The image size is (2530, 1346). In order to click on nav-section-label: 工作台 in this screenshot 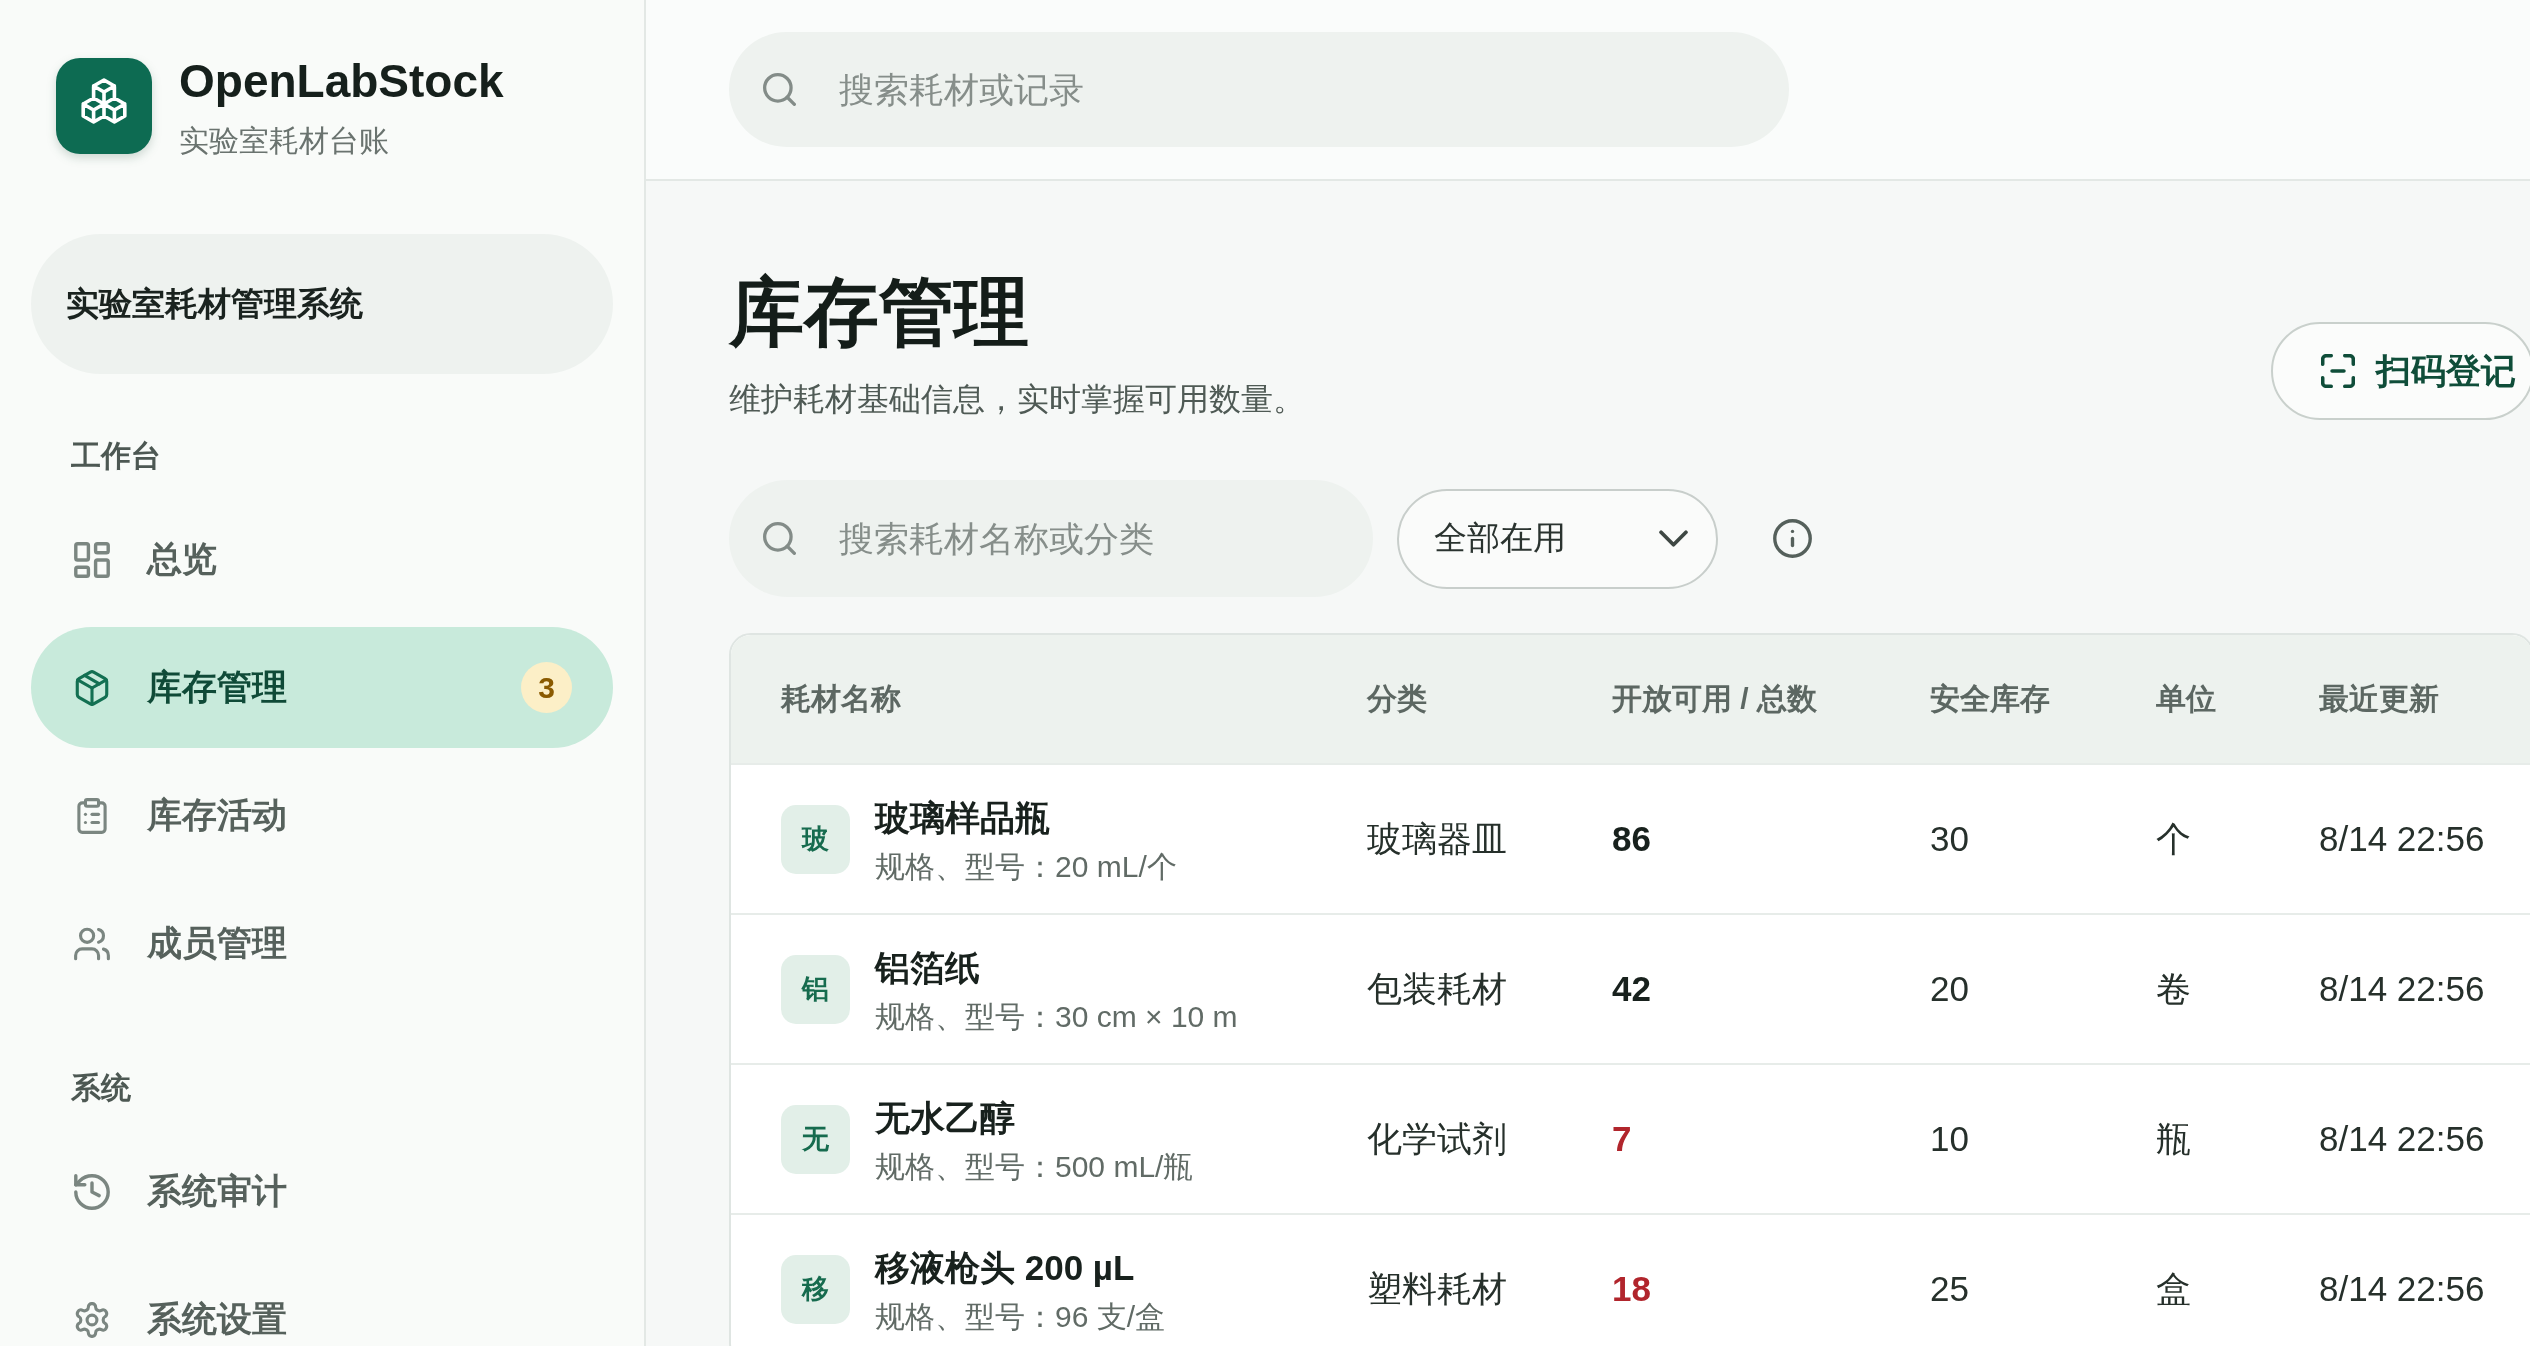, I will do `click(116, 456)`.